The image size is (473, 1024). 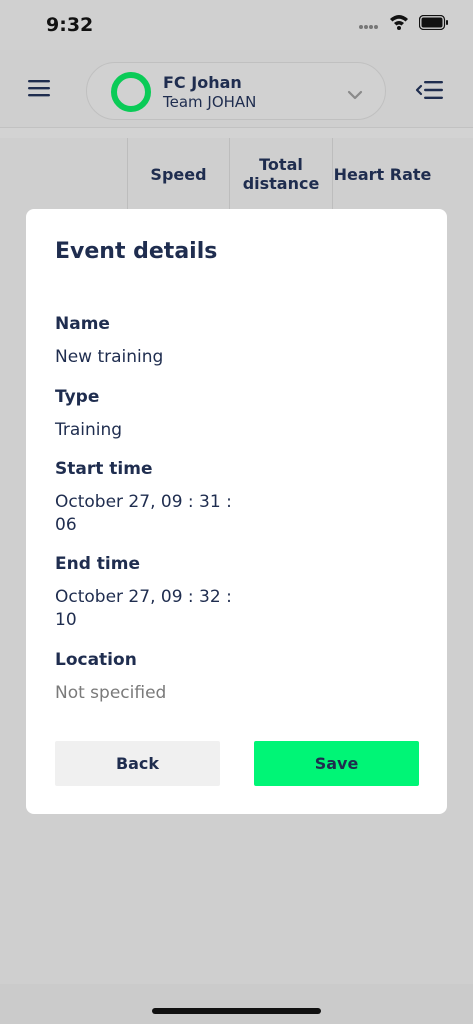 What do you see at coordinates (178, 174) in the screenshot?
I see `column-header-speed: Speed` at bounding box center [178, 174].